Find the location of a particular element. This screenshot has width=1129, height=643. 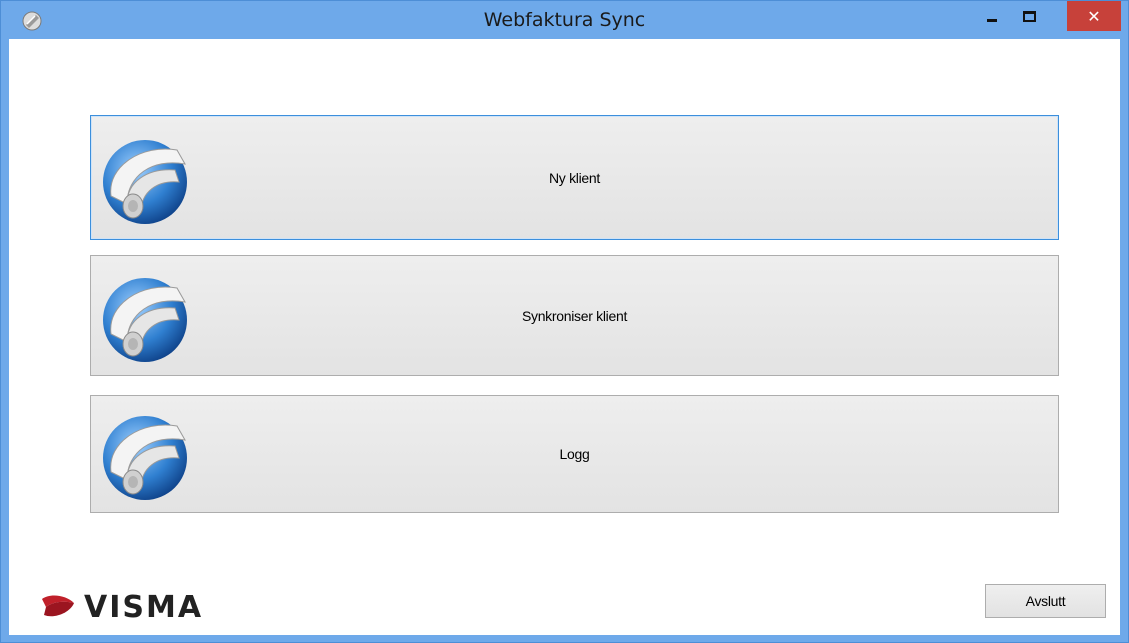

log-label: Logg is located at coordinates (574, 454).